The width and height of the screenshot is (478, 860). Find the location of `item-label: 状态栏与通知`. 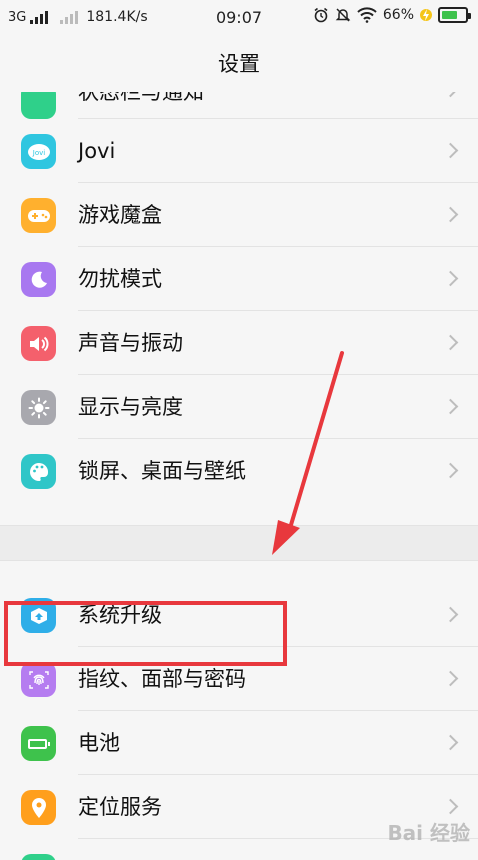

item-label: 状态栏与通知 is located at coordinates (141, 98).